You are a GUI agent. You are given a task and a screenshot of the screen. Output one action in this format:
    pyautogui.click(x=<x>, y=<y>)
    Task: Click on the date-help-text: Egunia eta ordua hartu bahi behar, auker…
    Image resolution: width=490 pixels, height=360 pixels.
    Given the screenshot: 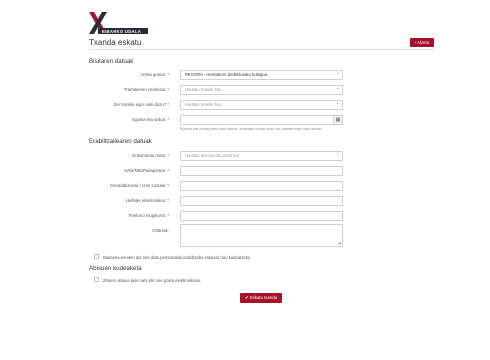 What is the action you would take?
    pyautogui.click(x=251, y=129)
    